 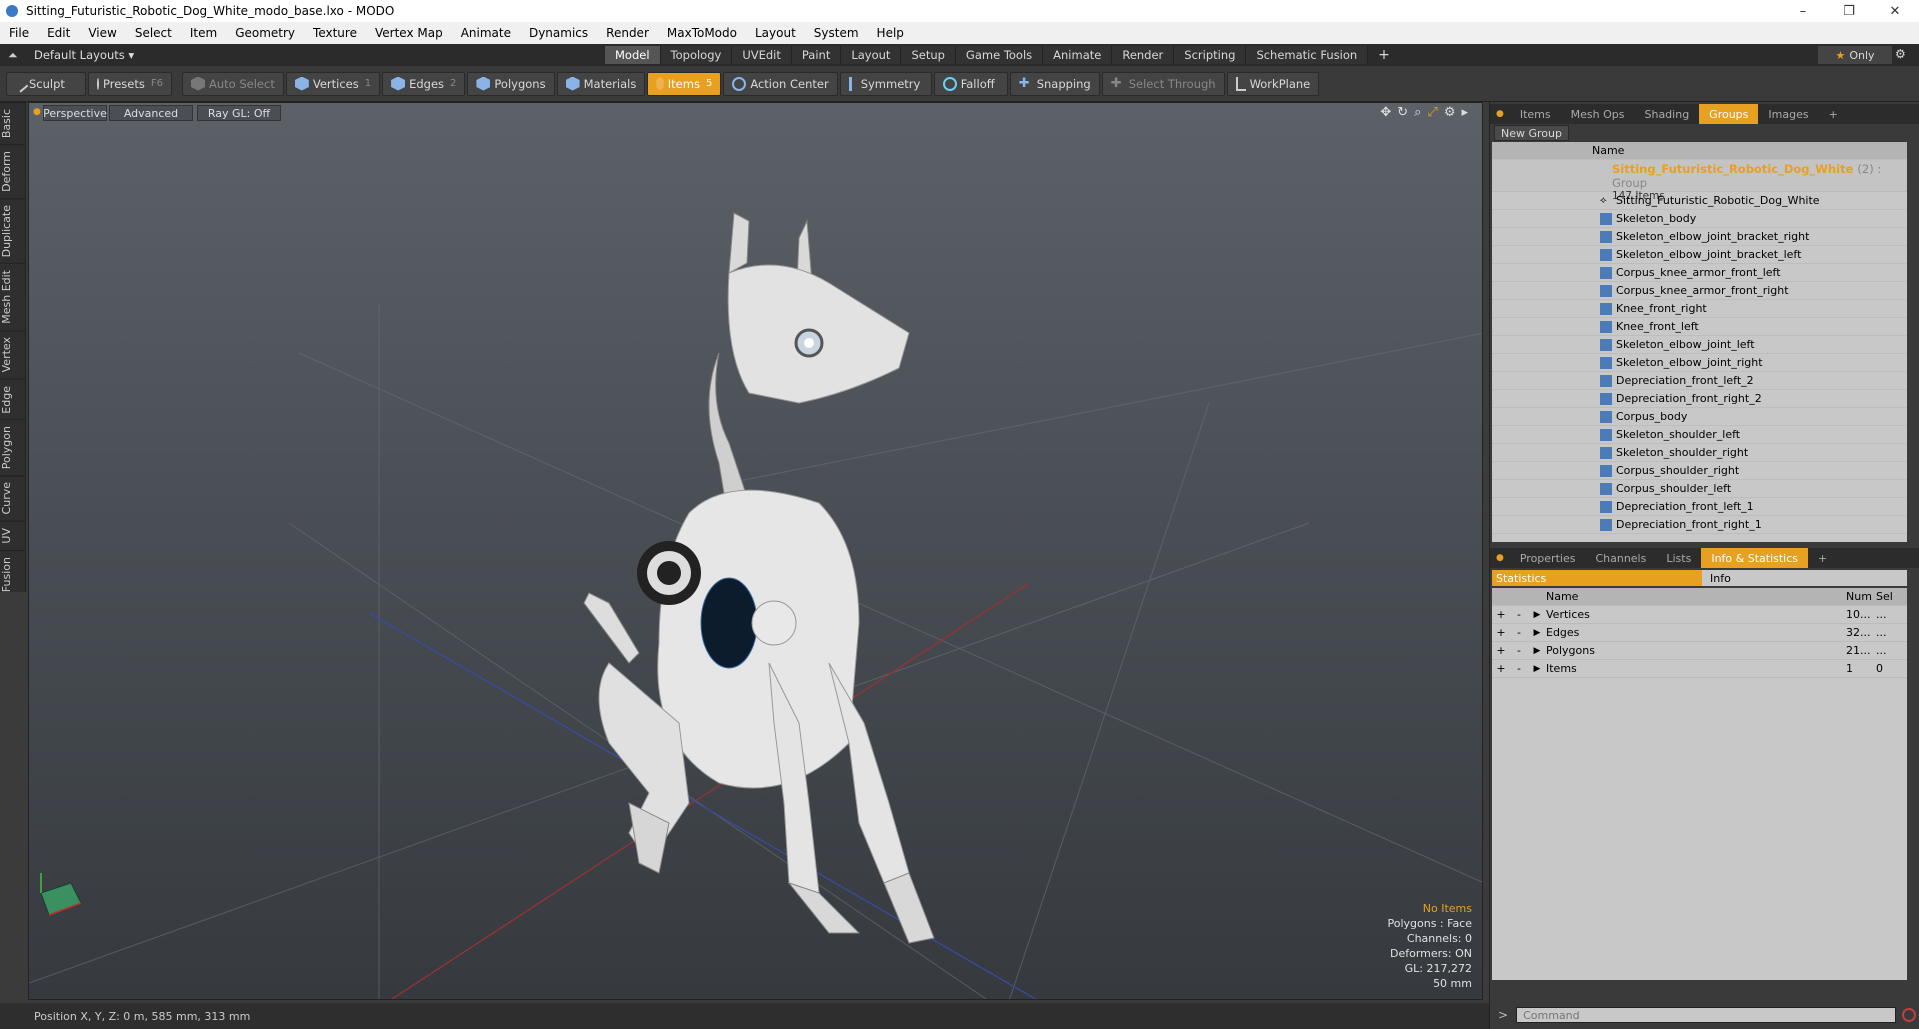 What do you see at coordinates (1706, 1015) in the screenshot?
I see `command-input` at bounding box center [1706, 1015].